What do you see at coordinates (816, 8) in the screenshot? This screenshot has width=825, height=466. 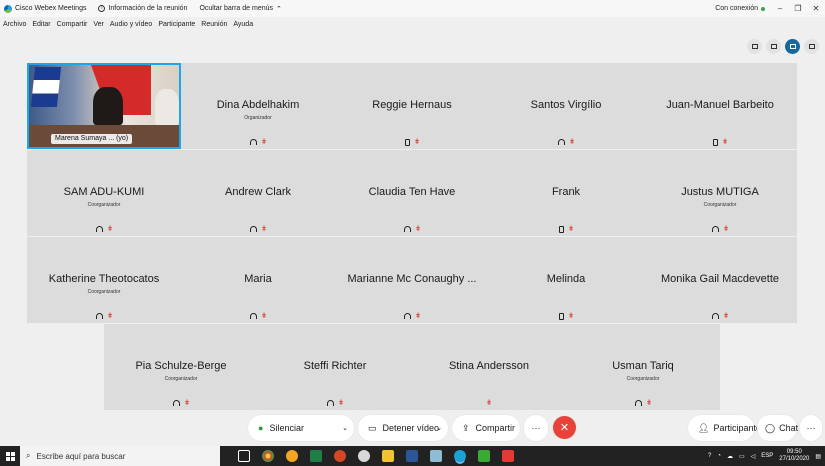 I see `close-button: ✕` at bounding box center [816, 8].